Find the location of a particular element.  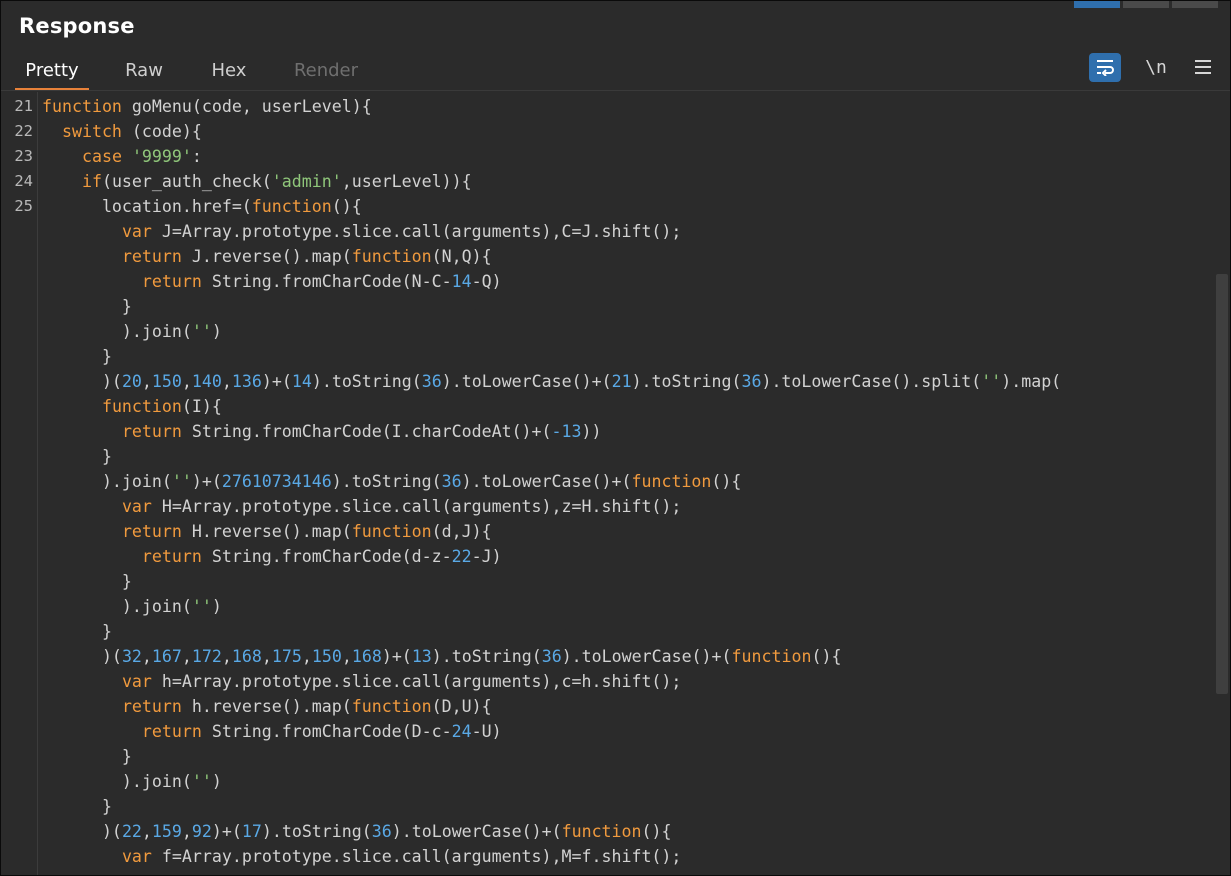

code-keyword: var is located at coordinates (136, 856).